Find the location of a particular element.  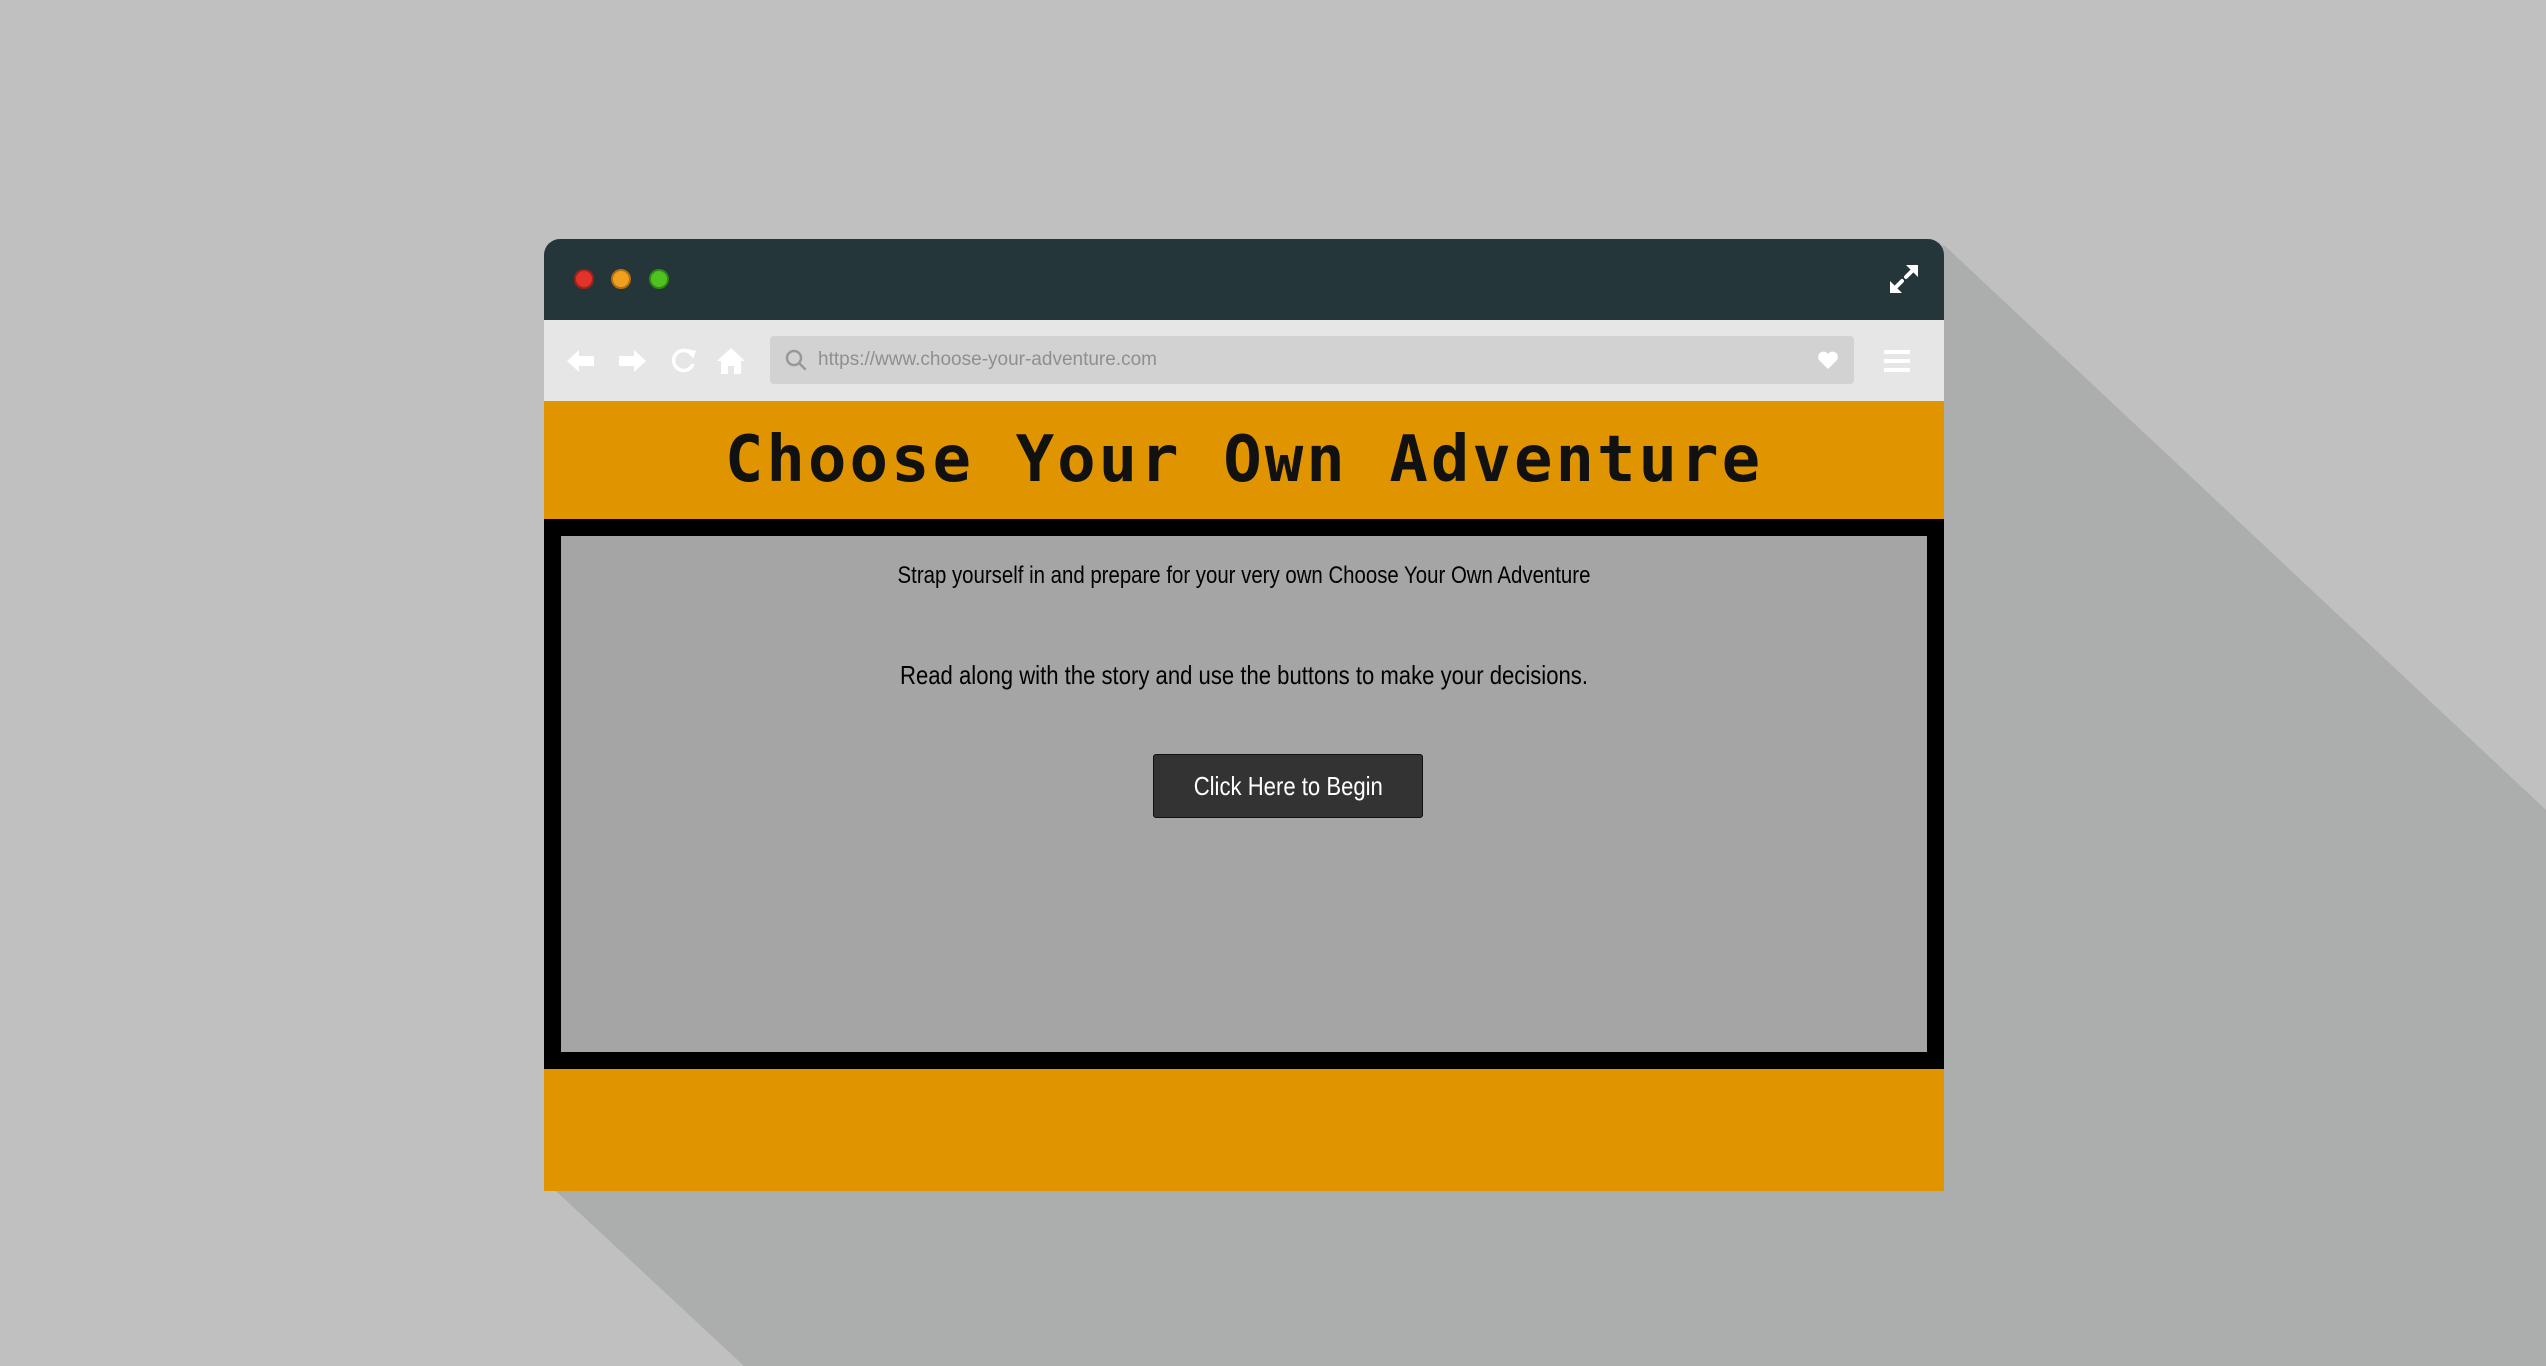

begin-button-label: Click Here to Begin is located at coordinates (1288, 786).